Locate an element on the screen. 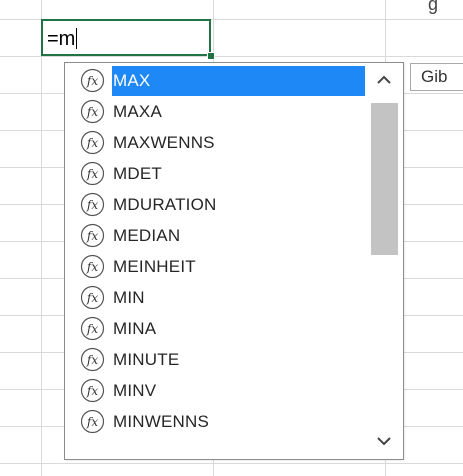 Image resolution: width=463 pixels, height=476 pixels. autocomplete-item: fx MEDIAN is located at coordinates (216, 235).